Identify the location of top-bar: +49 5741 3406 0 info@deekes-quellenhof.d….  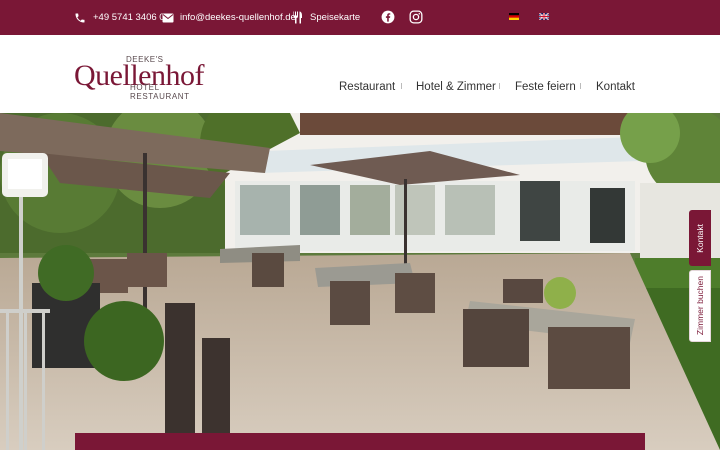
(360, 17).